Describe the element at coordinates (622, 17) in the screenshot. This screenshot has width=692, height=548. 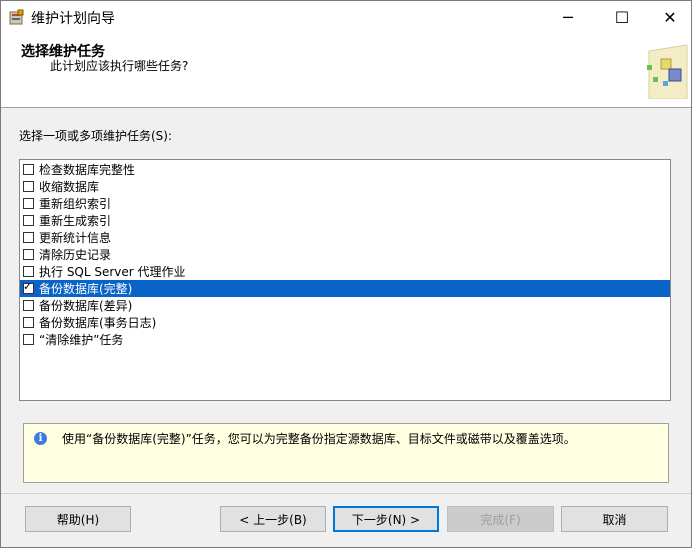
I see `maximize-button: ☐` at that location.